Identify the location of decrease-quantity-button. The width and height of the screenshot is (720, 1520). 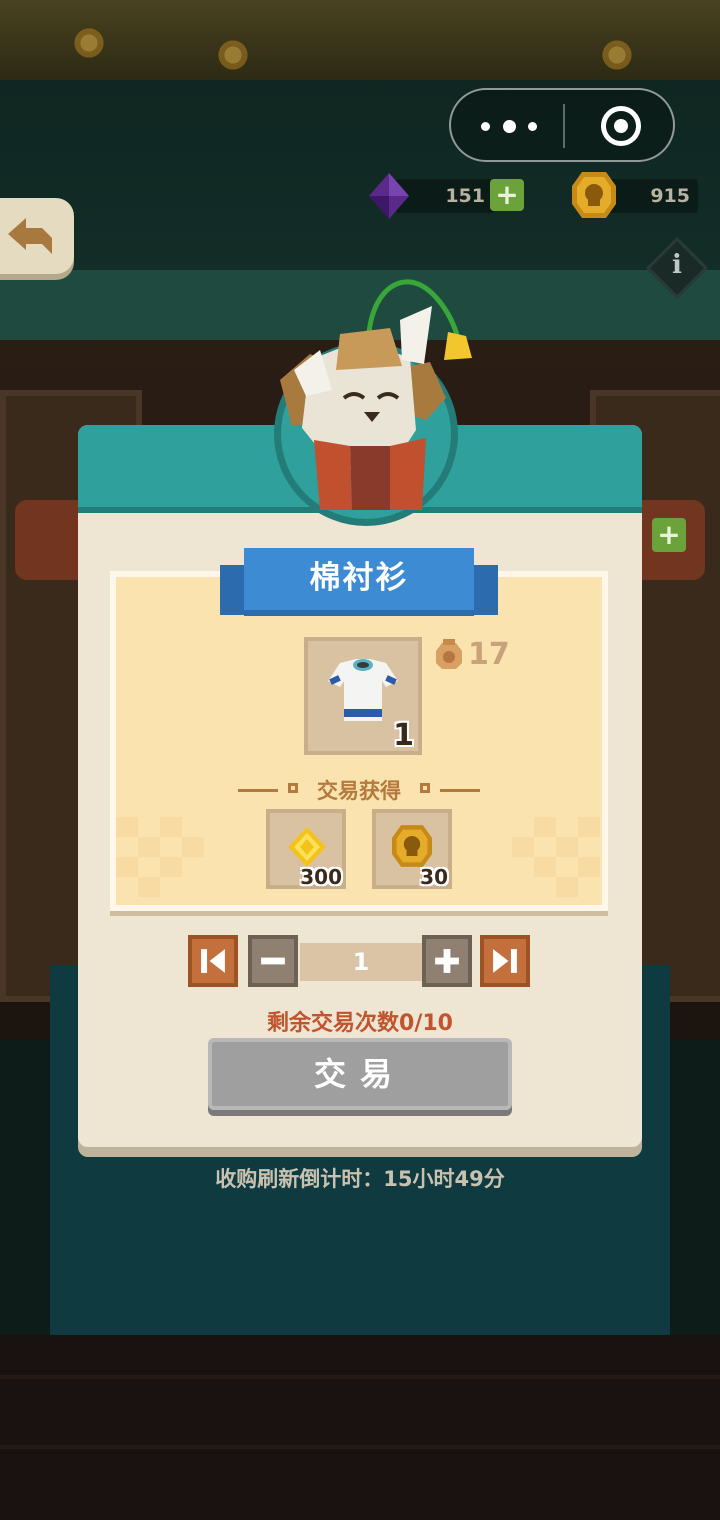
(273, 961).